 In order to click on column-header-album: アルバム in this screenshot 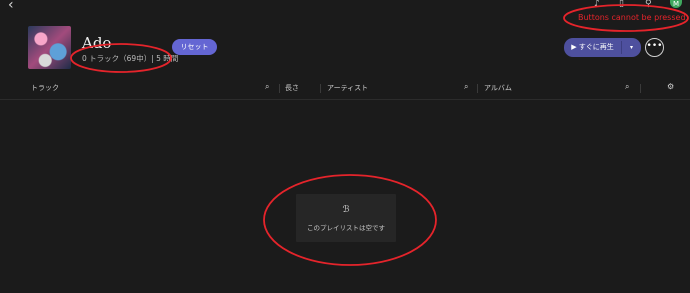, I will do `click(498, 88)`.